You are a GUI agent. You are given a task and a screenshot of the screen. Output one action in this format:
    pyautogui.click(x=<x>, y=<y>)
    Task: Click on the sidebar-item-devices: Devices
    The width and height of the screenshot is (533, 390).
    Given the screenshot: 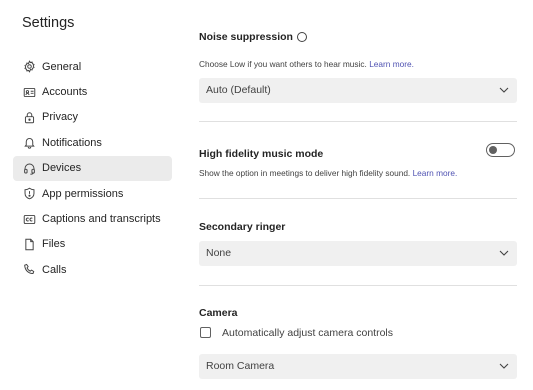 What is the action you would take?
    pyautogui.click(x=92, y=168)
    